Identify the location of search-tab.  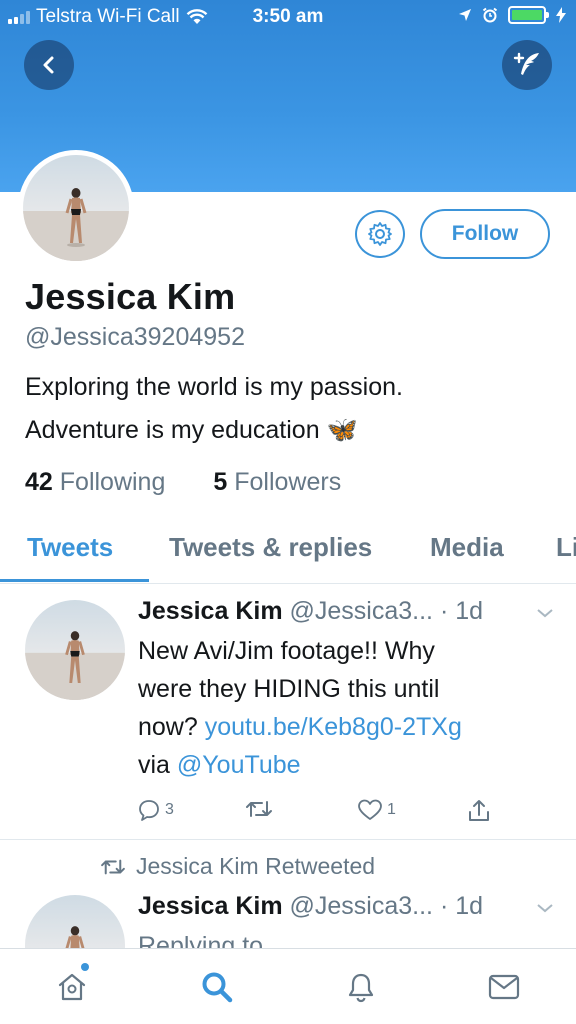
(217, 987).